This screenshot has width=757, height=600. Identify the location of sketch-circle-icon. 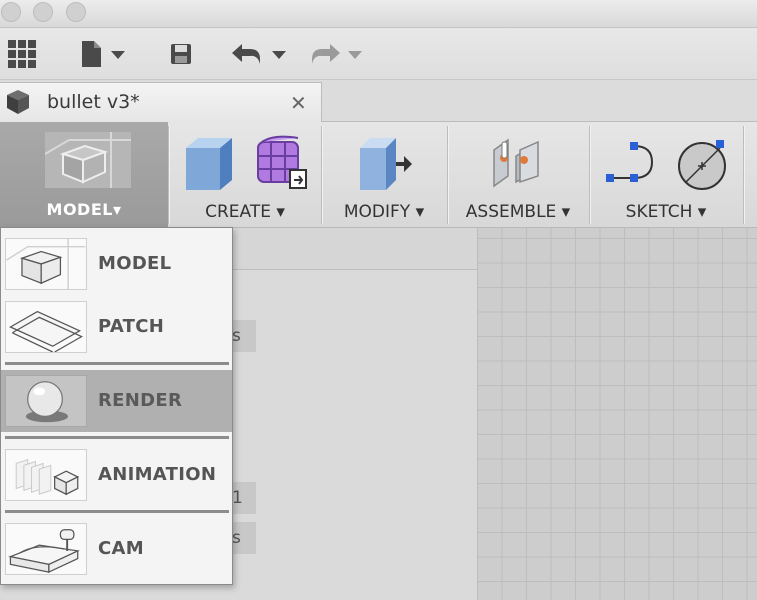
(702, 165).